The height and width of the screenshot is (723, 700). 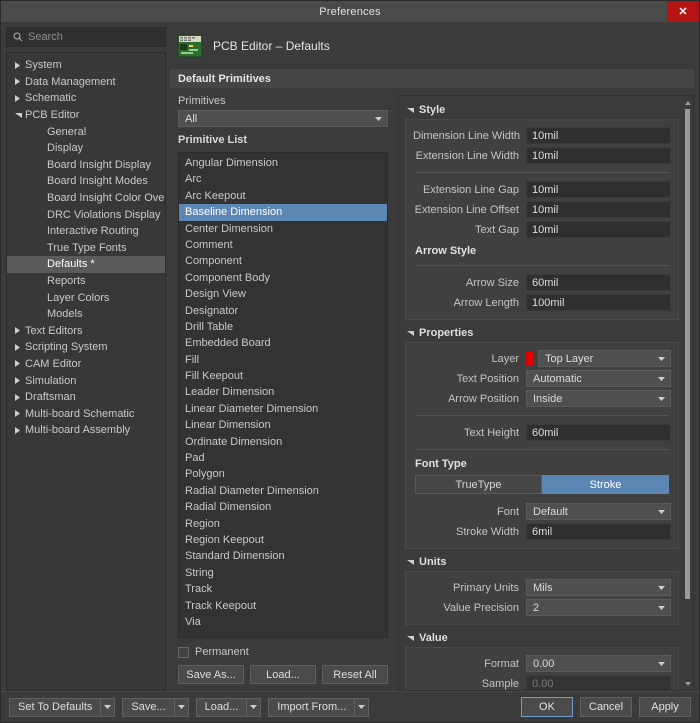 I want to click on list-item: Designator, so click(x=283, y=311).